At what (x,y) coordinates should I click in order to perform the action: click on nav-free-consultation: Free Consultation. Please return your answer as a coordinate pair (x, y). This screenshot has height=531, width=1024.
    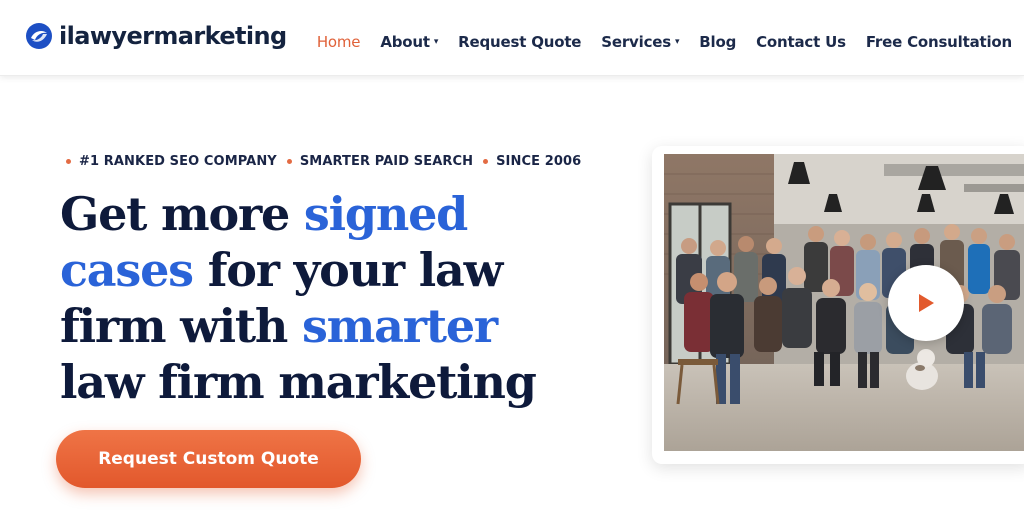
    Looking at the image, I should click on (939, 42).